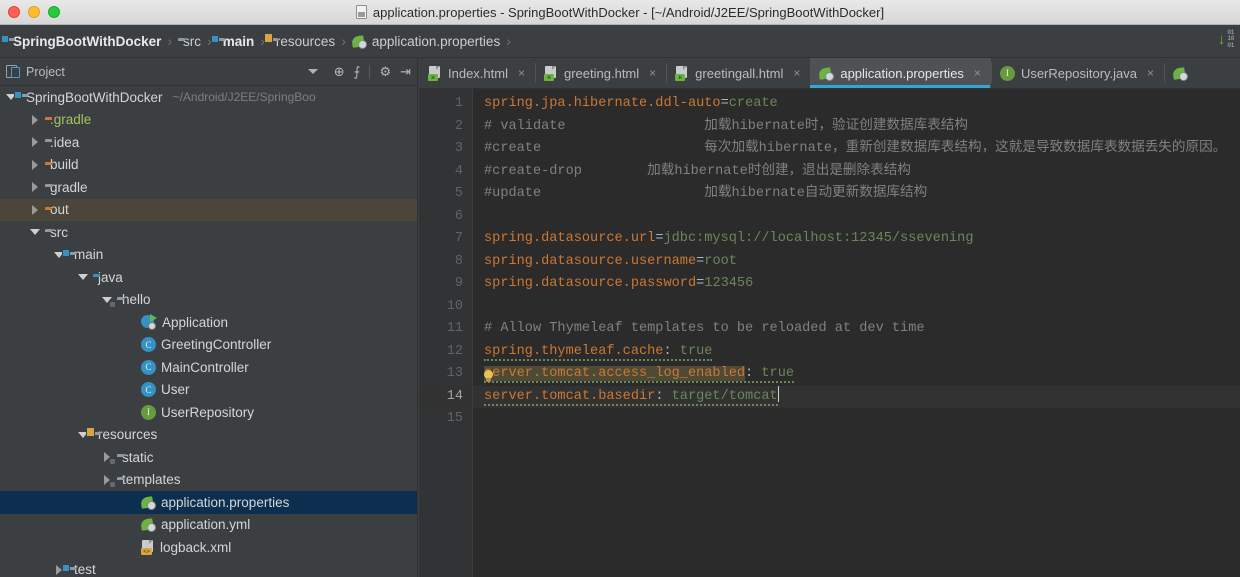 The image size is (1240, 577). Describe the element at coordinates (600, 73) in the screenshot. I see `editor-tab-greeting-html: Hgreeting.html ×` at that location.